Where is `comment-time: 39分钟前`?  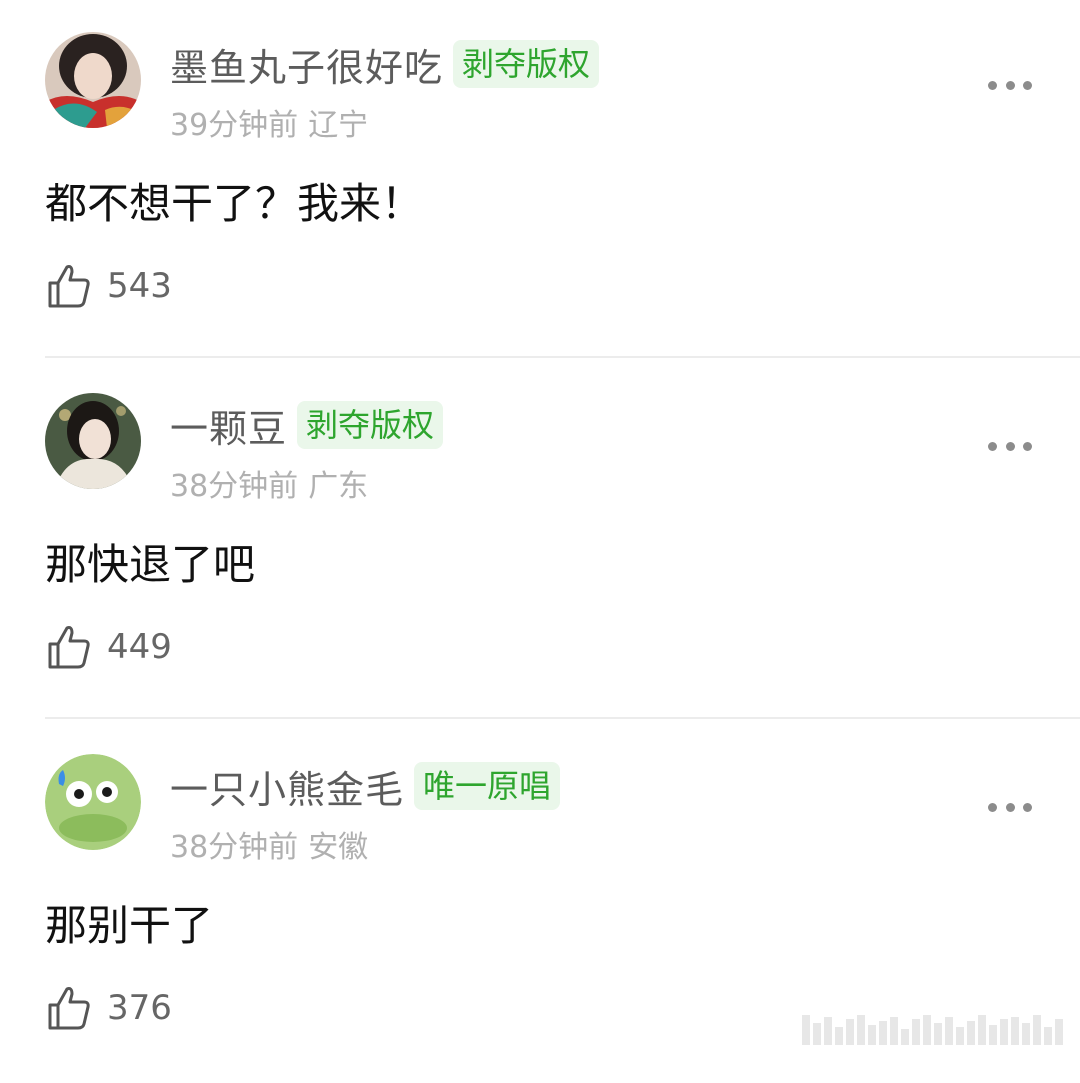 comment-time: 39分钟前 is located at coordinates (234, 125).